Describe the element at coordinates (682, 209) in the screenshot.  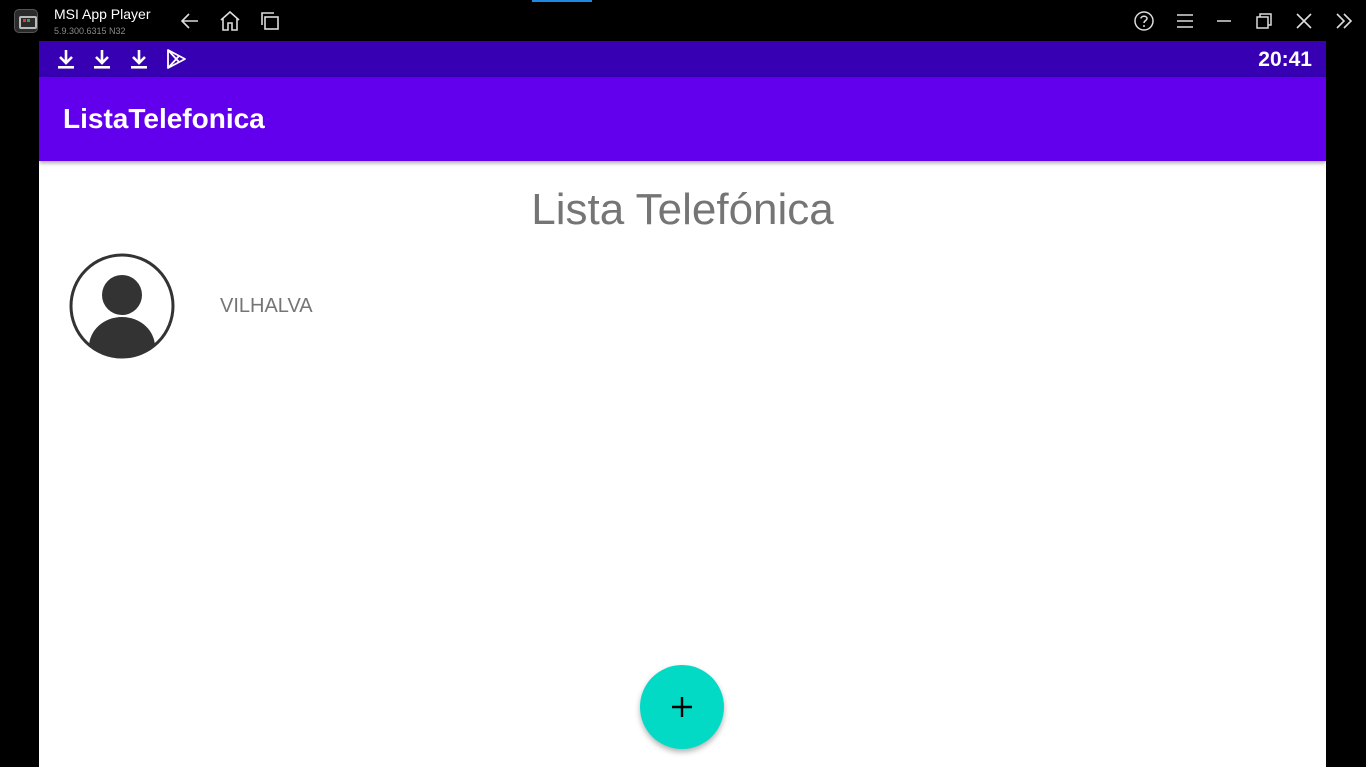
I see `page-heading: Lista Telefónica` at that location.